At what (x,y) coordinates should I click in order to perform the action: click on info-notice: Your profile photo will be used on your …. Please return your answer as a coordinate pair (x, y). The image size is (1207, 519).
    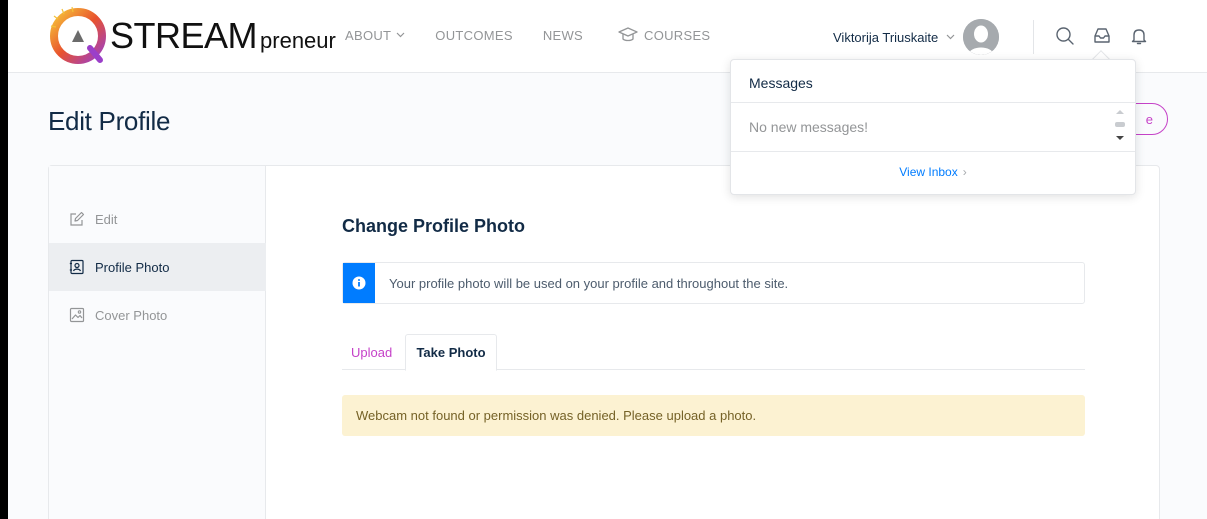
    Looking at the image, I should click on (713, 283).